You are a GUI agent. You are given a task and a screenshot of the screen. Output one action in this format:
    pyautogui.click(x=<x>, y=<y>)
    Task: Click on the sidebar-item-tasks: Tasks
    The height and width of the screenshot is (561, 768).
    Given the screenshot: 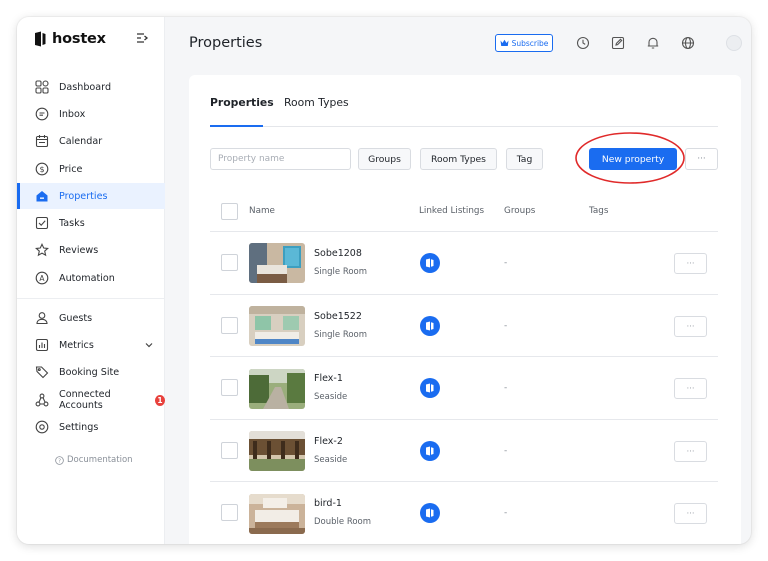 What is the action you would take?
    pyautogui.click(x=91, y=223)
    